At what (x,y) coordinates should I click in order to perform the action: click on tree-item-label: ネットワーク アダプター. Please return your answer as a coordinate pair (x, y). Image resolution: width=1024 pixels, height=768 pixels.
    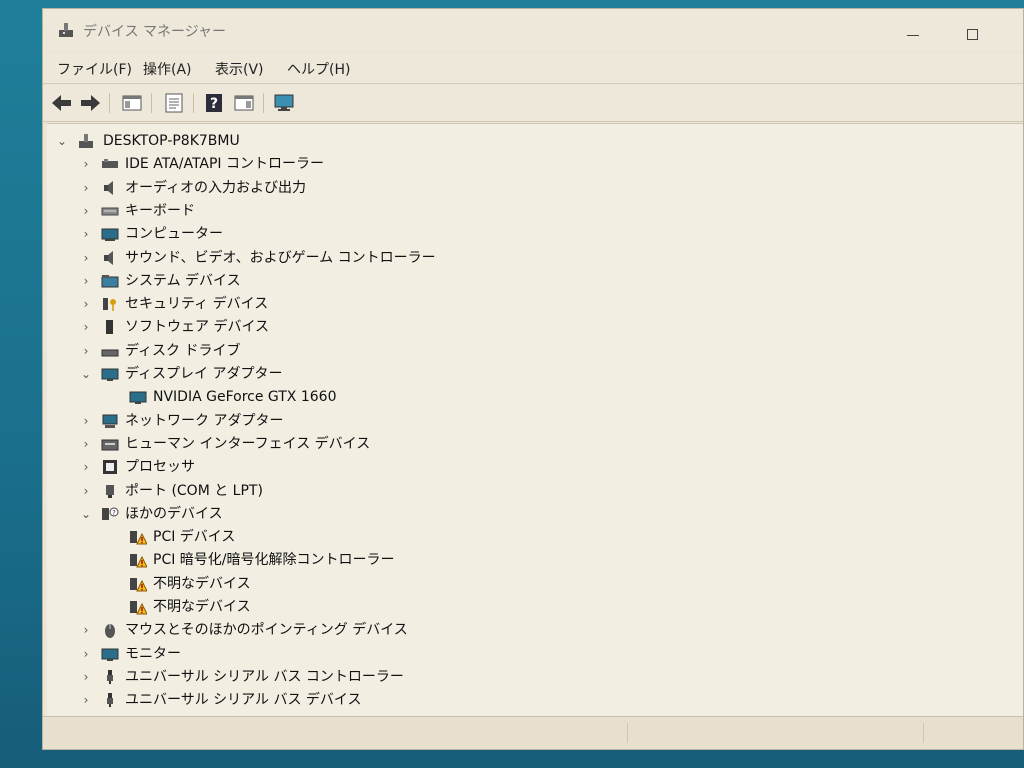
    Looking at the image, I should click on (204, 420).